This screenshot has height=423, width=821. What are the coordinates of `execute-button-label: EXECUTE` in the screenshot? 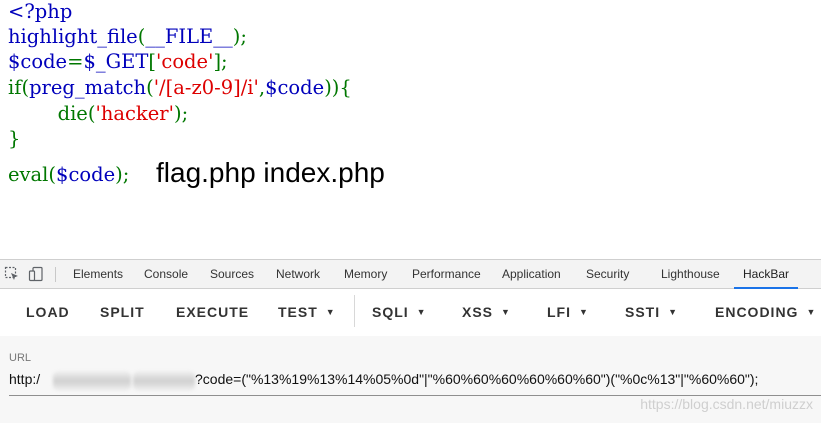 It's located at (213, 312).